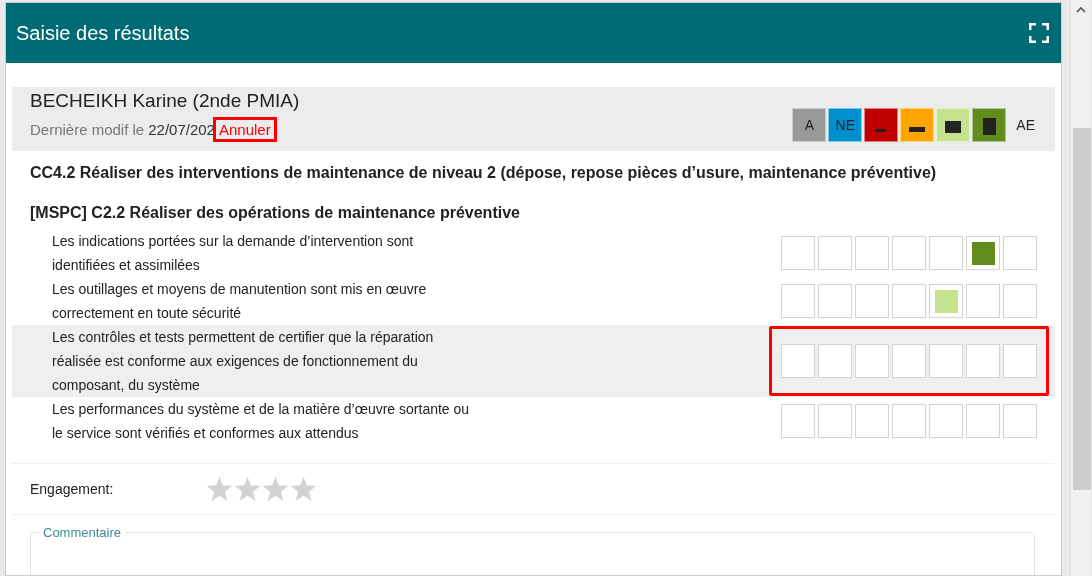 This screenshot has height=576, width=1092. What do you see at coordinates (165, 101) in the screenshot?
I see `student-name: BECHEIKH Karine (2nde PMIA)` at bounding box center [165, 101].